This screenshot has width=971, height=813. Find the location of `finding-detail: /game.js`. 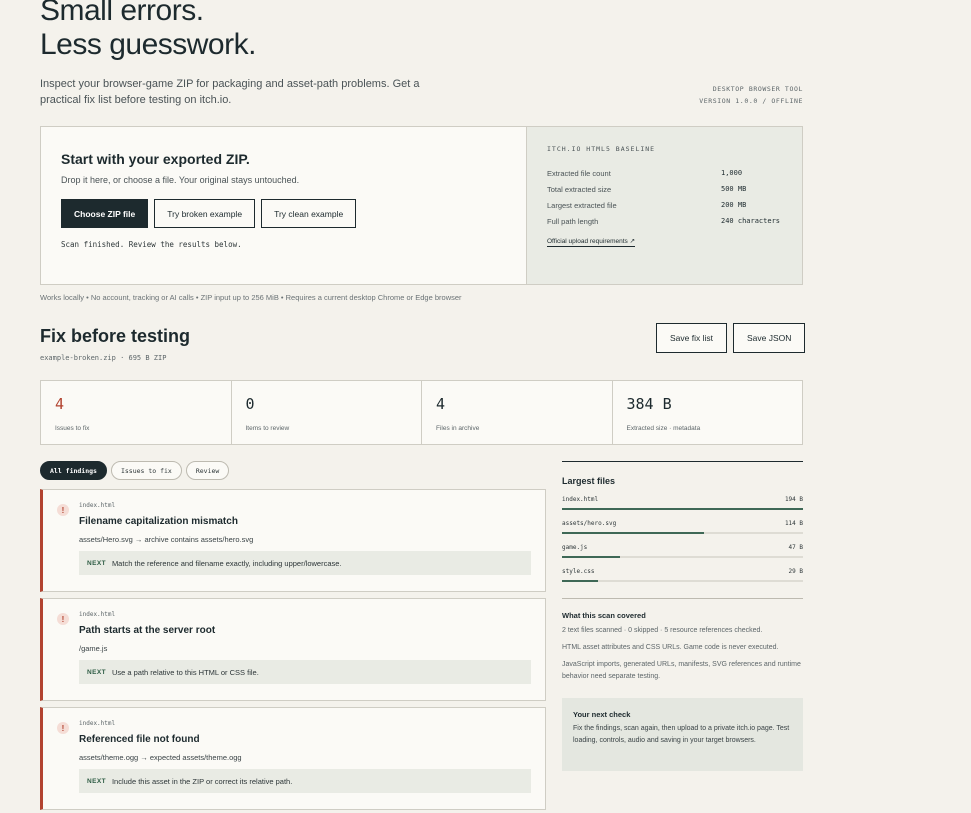

finding-detail: /game.js is located at coordinates (93, 648).